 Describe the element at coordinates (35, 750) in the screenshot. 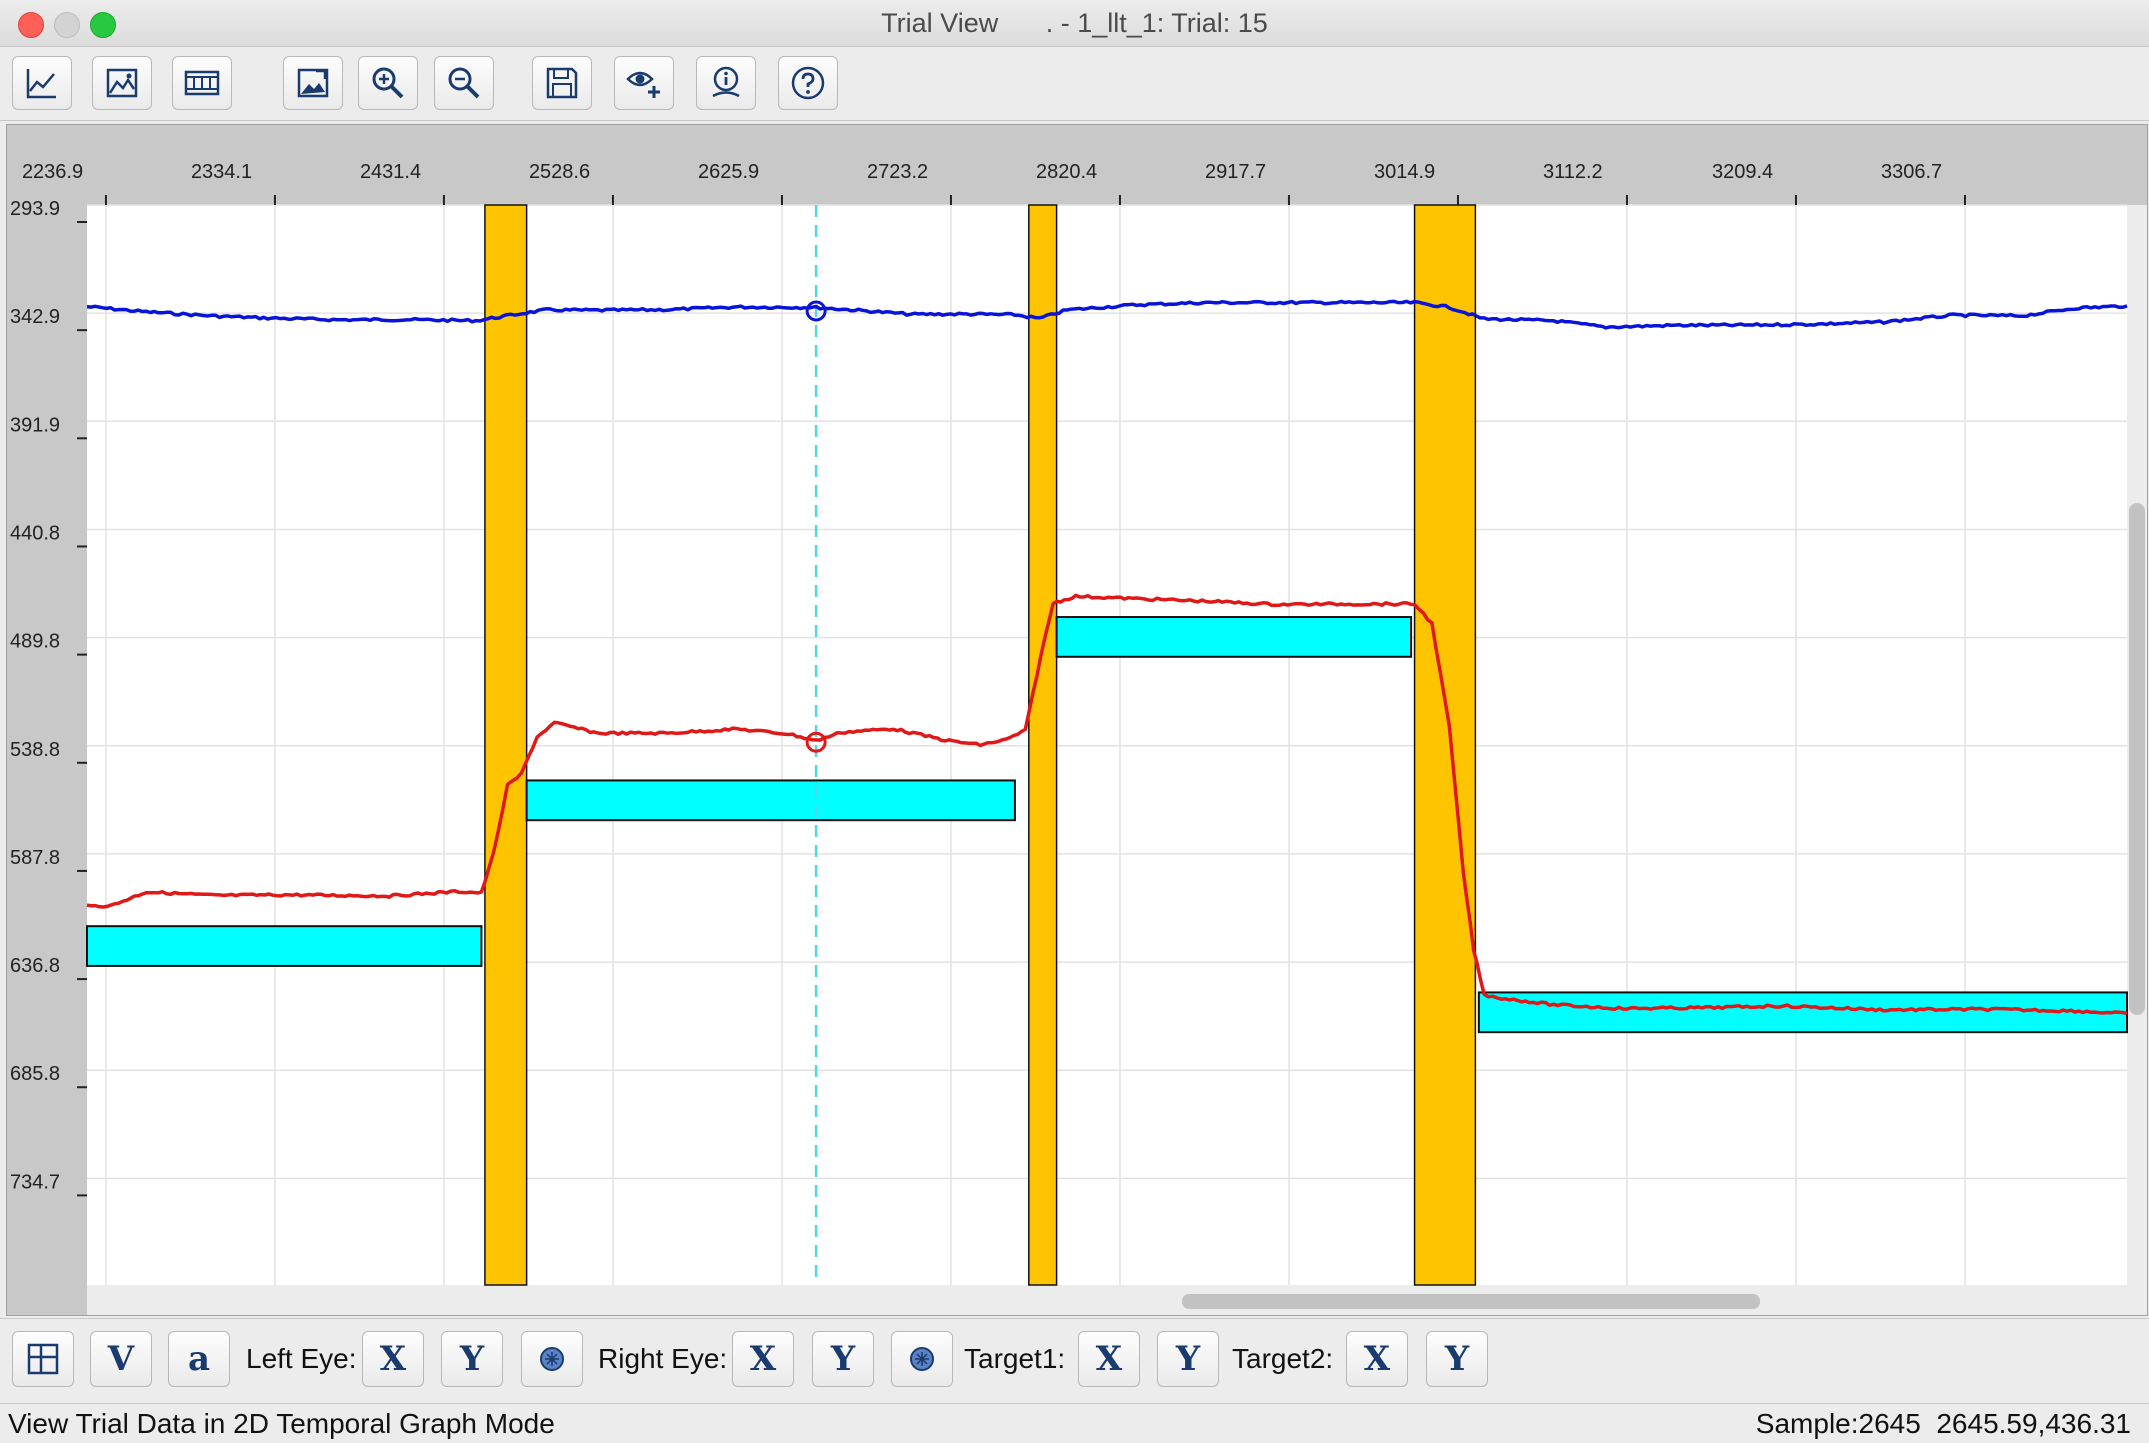

I see `y-tick-label: 538.8` at that location.